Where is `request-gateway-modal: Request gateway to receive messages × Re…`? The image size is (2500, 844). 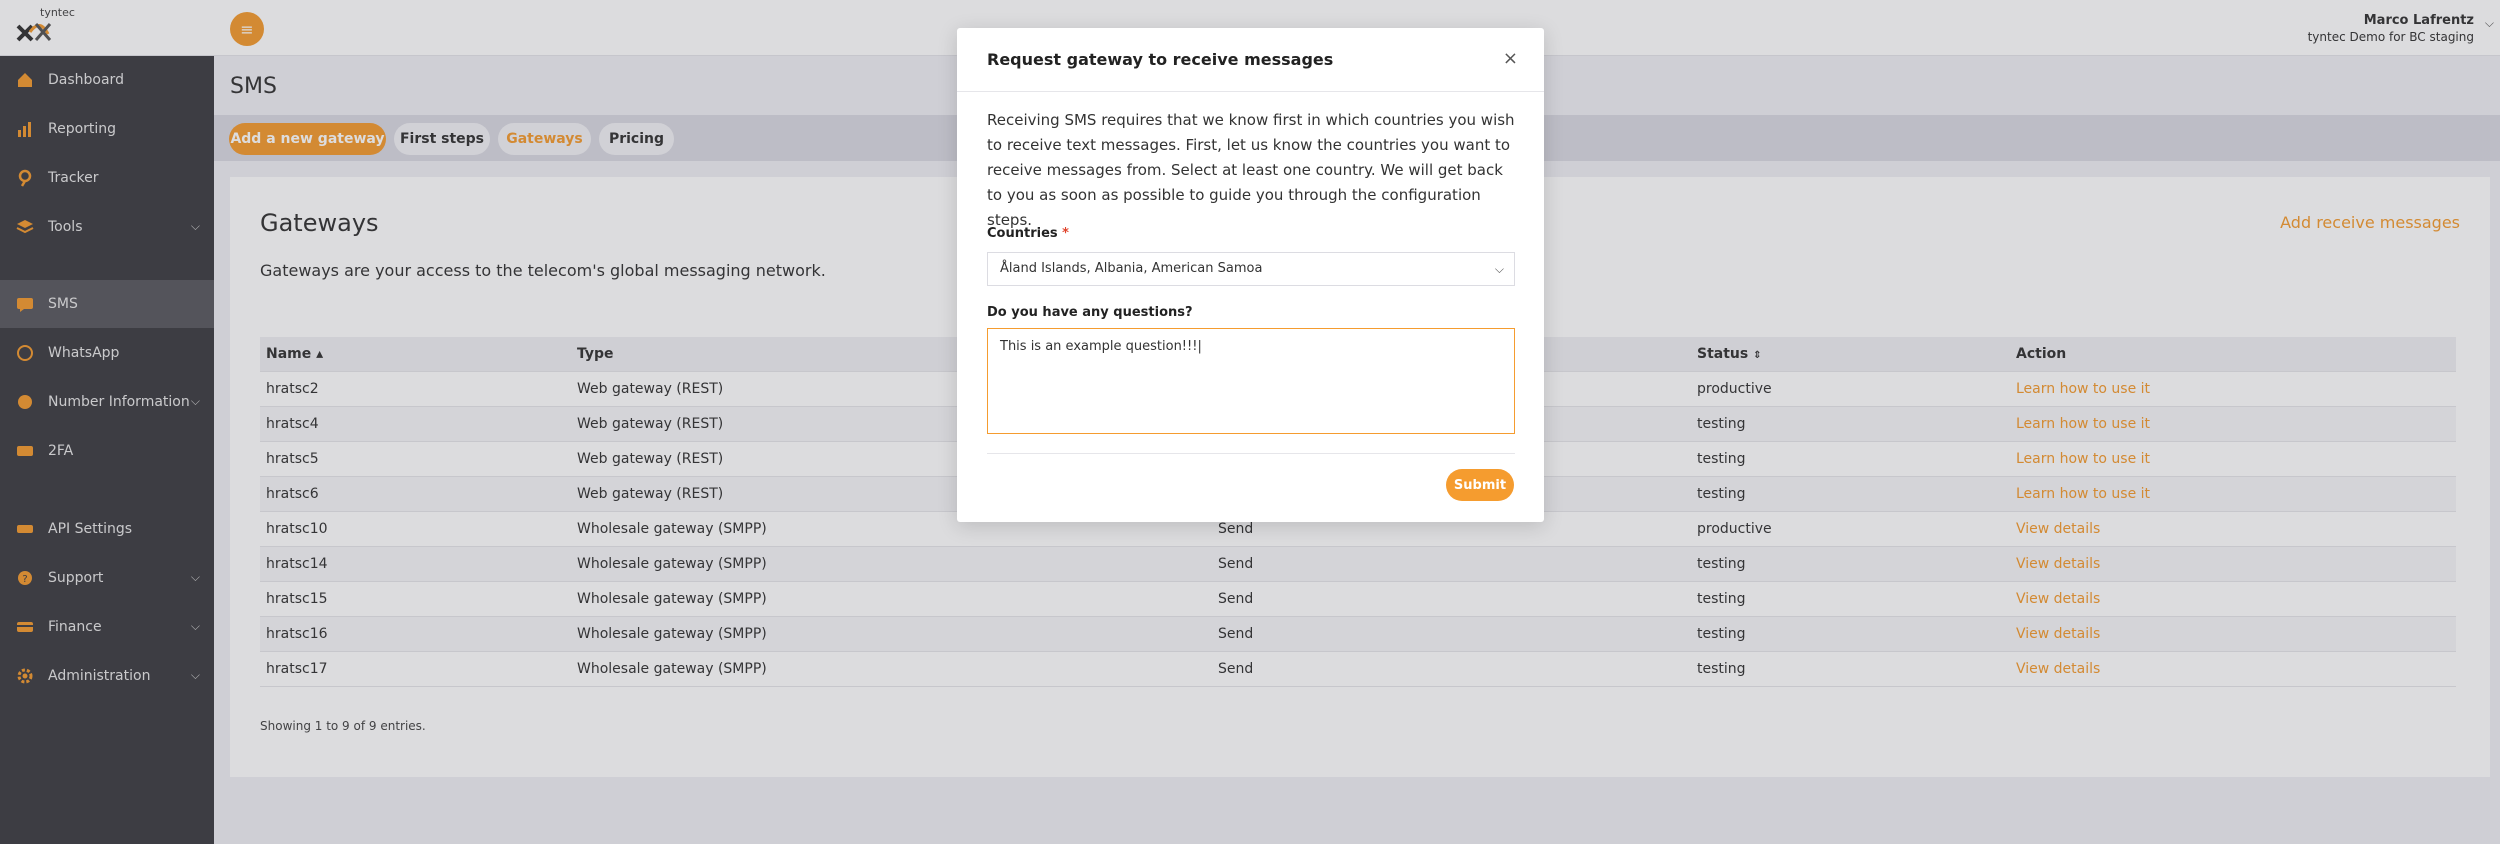
request-gateway-modal: Request gateway to receive messages × Re… is located at coordinates (1250, 275).